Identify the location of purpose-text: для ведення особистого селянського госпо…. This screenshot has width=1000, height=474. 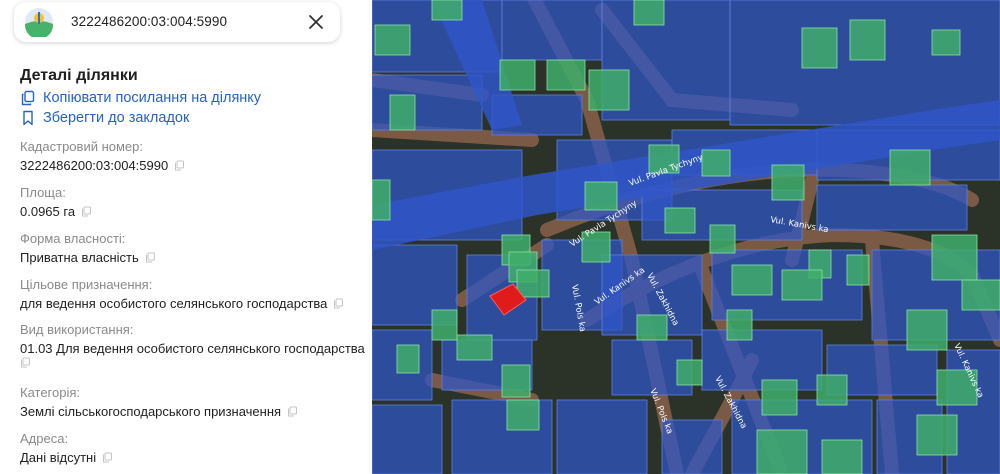
(174, 303).